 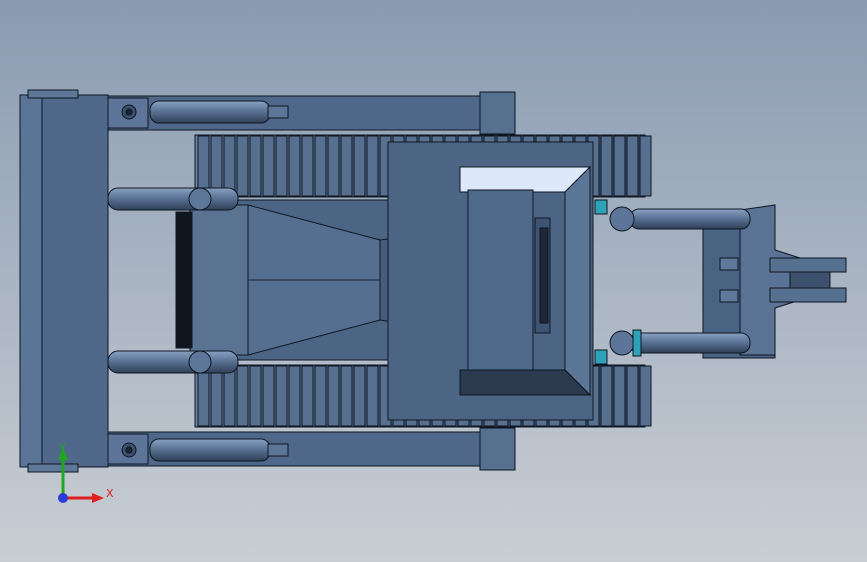 I want to click on radiator-grille, so click(x=184, y=280).